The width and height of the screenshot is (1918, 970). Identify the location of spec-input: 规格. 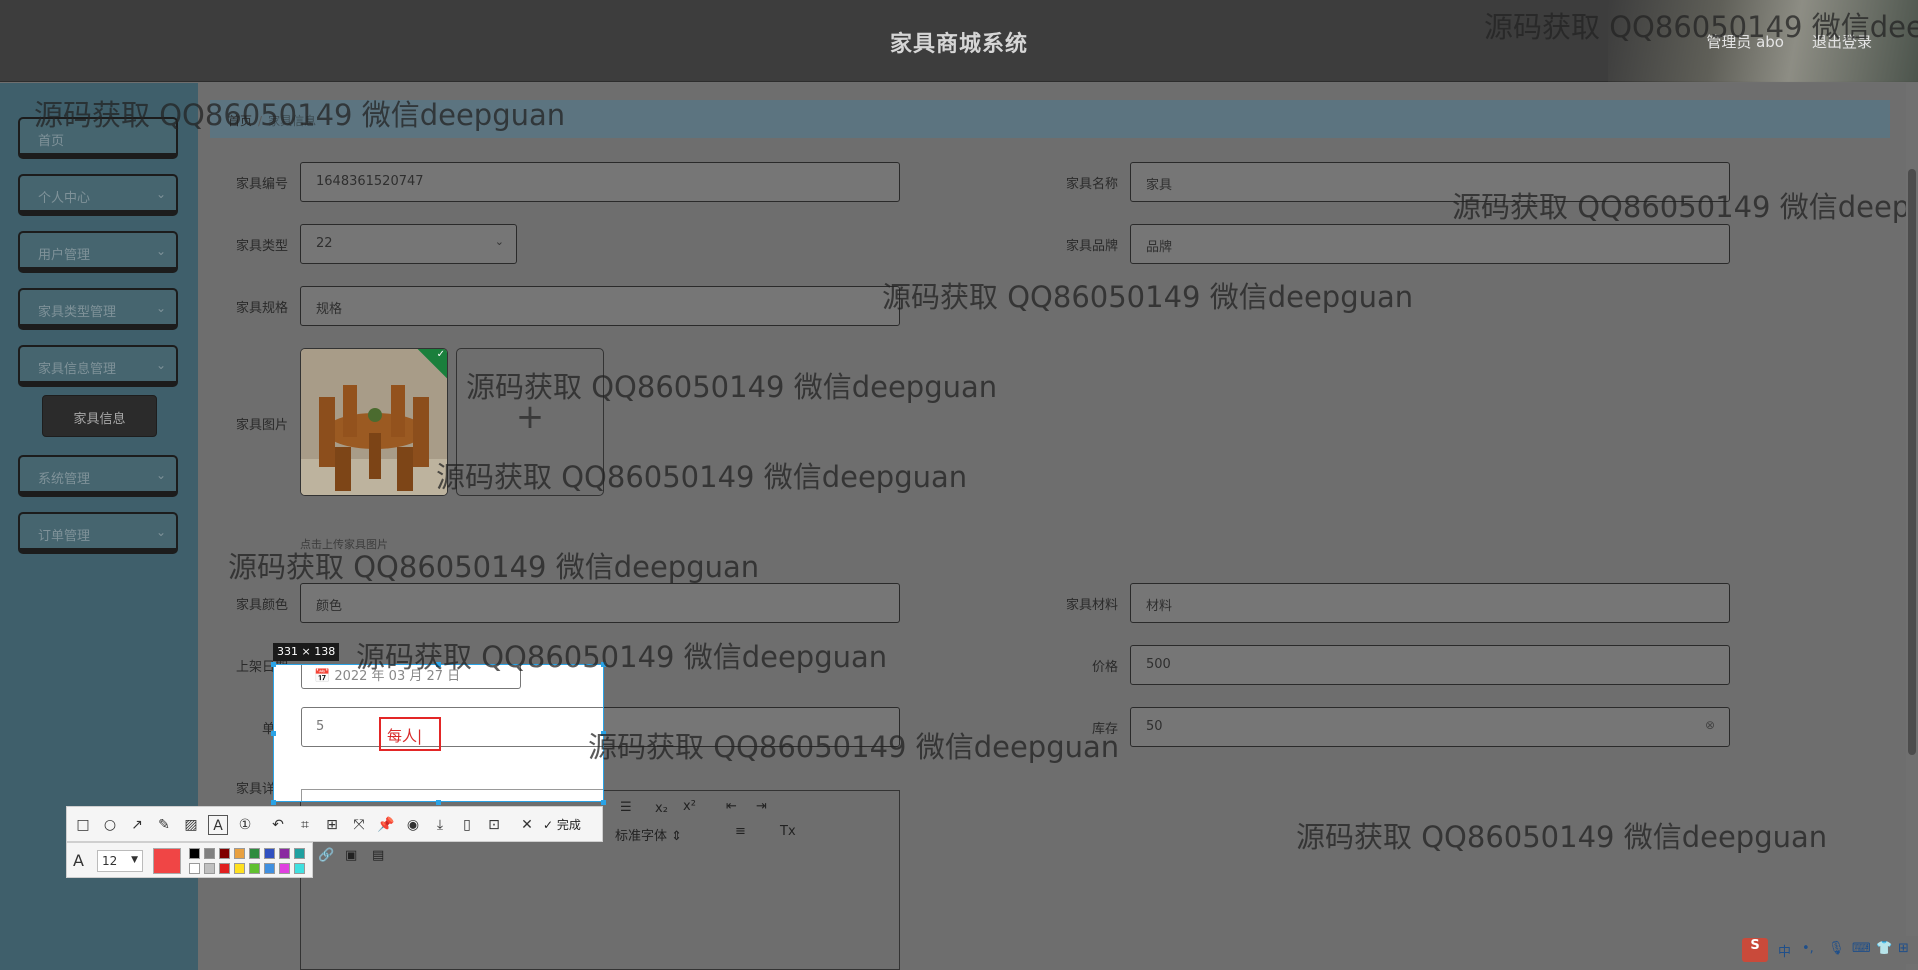
(600, 306).